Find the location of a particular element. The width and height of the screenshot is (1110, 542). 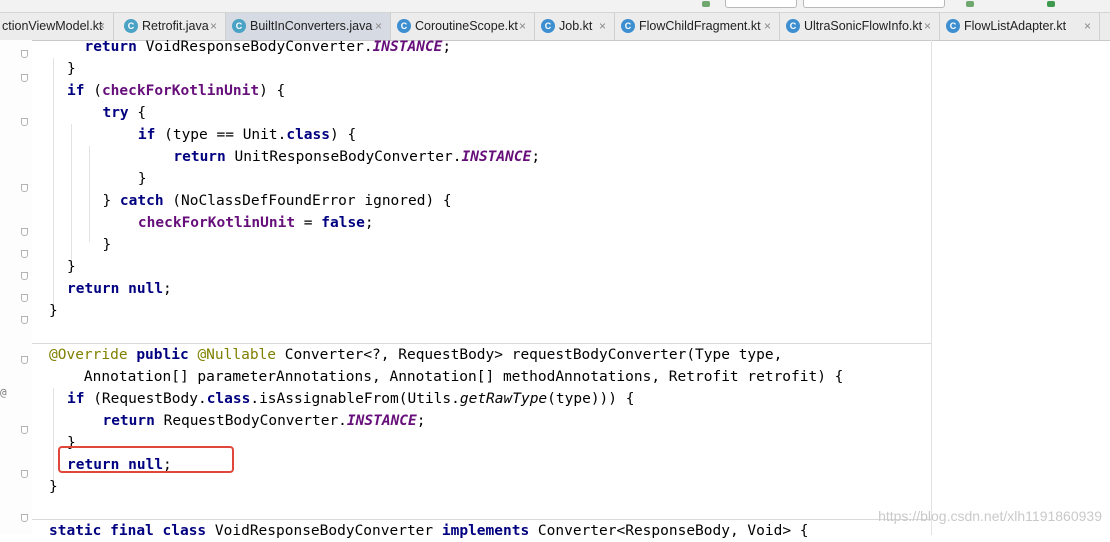

editor-tab: C UltraSonicFlowInfo.kt × is located at coordinates (860, 26).